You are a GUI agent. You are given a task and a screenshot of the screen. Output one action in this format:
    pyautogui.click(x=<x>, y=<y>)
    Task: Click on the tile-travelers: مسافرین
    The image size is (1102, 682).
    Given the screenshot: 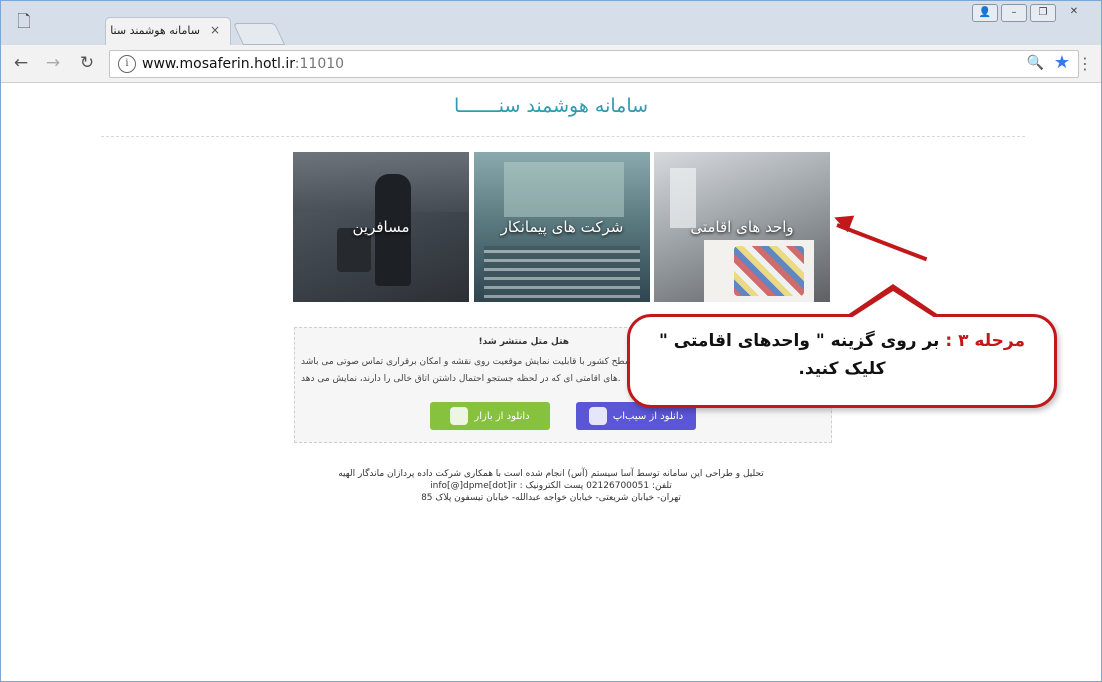 What is the action you would take?
    pyautogui.click(x=381, y=227)
    